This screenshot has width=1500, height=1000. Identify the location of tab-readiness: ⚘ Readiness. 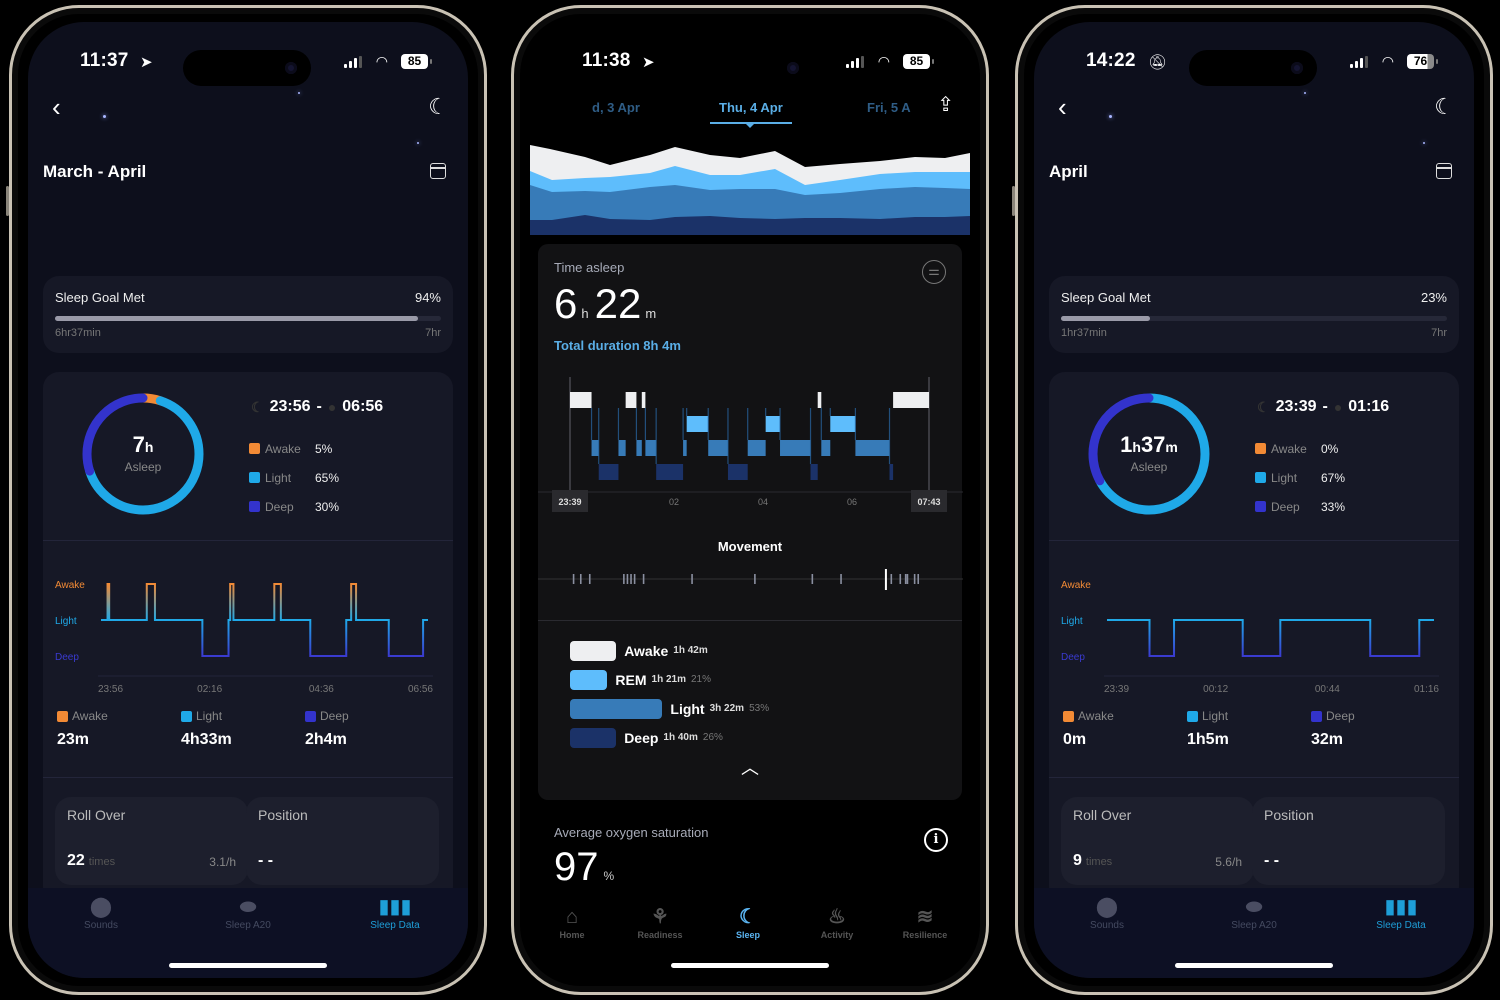
(660, 922).